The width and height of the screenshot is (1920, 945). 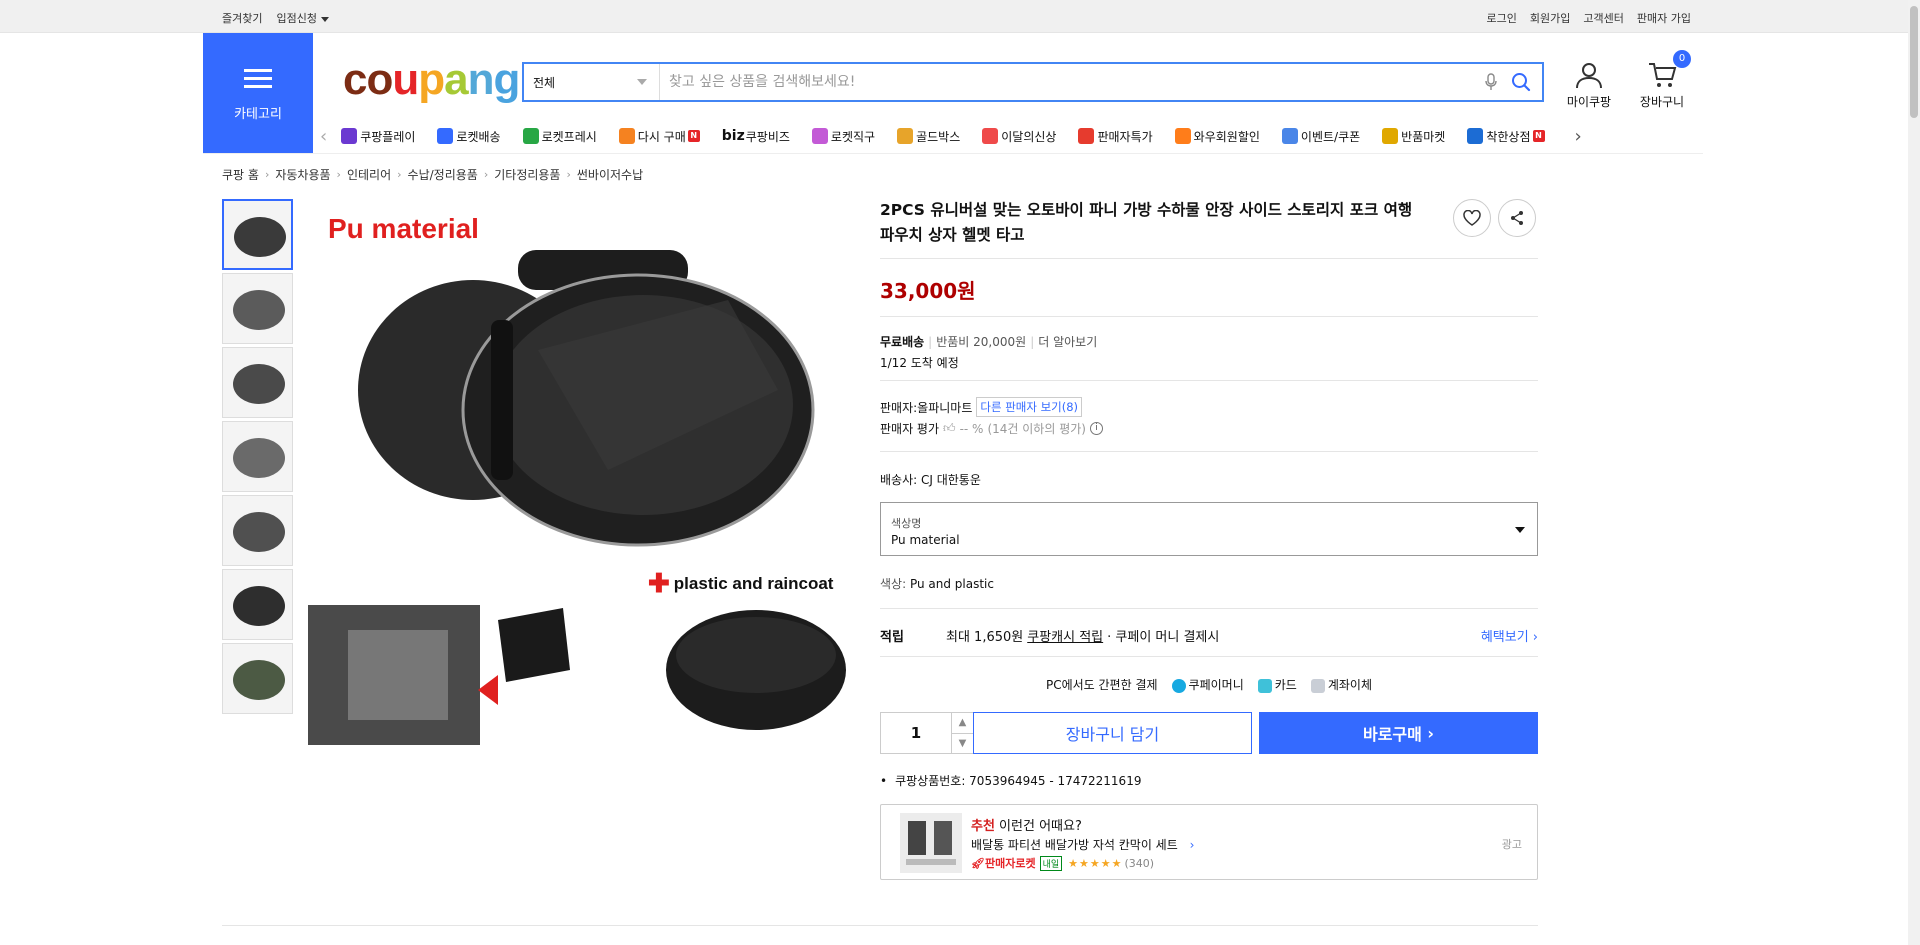 What do you see at coordinates (1209, 529) in the screenshot?
I see `option-select: 색상명 Pu material` at bounding box center [1209, 529].